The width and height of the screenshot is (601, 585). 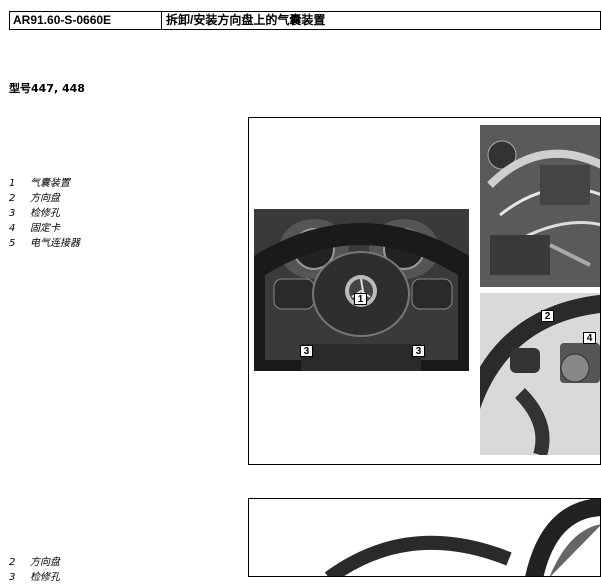 I want to click on legend-item: 4 固定卡, so click(x=34, y=228).